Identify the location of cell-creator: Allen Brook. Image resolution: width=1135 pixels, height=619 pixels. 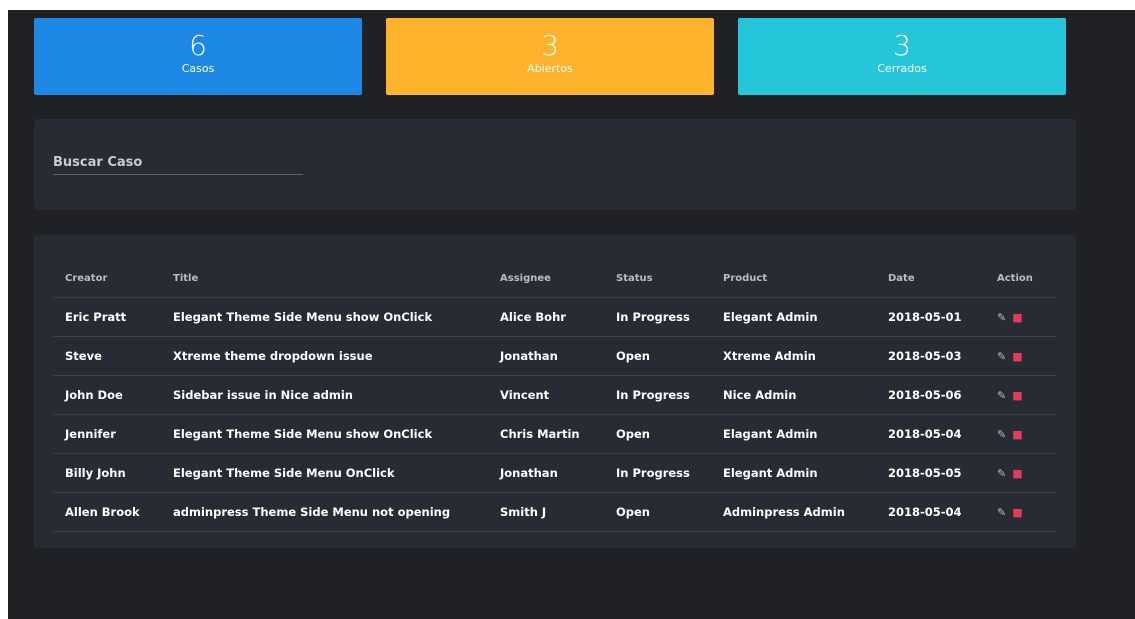
(107, 512).